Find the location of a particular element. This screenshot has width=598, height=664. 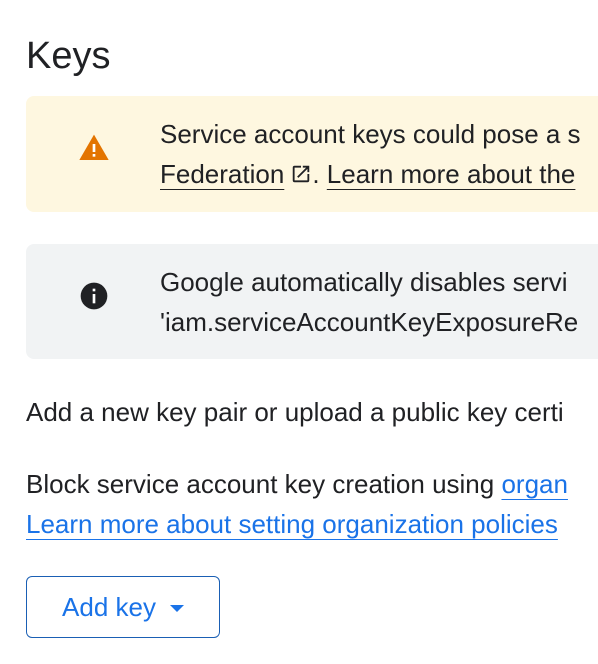

page-title: Keys is located at coordinates (68, 56).